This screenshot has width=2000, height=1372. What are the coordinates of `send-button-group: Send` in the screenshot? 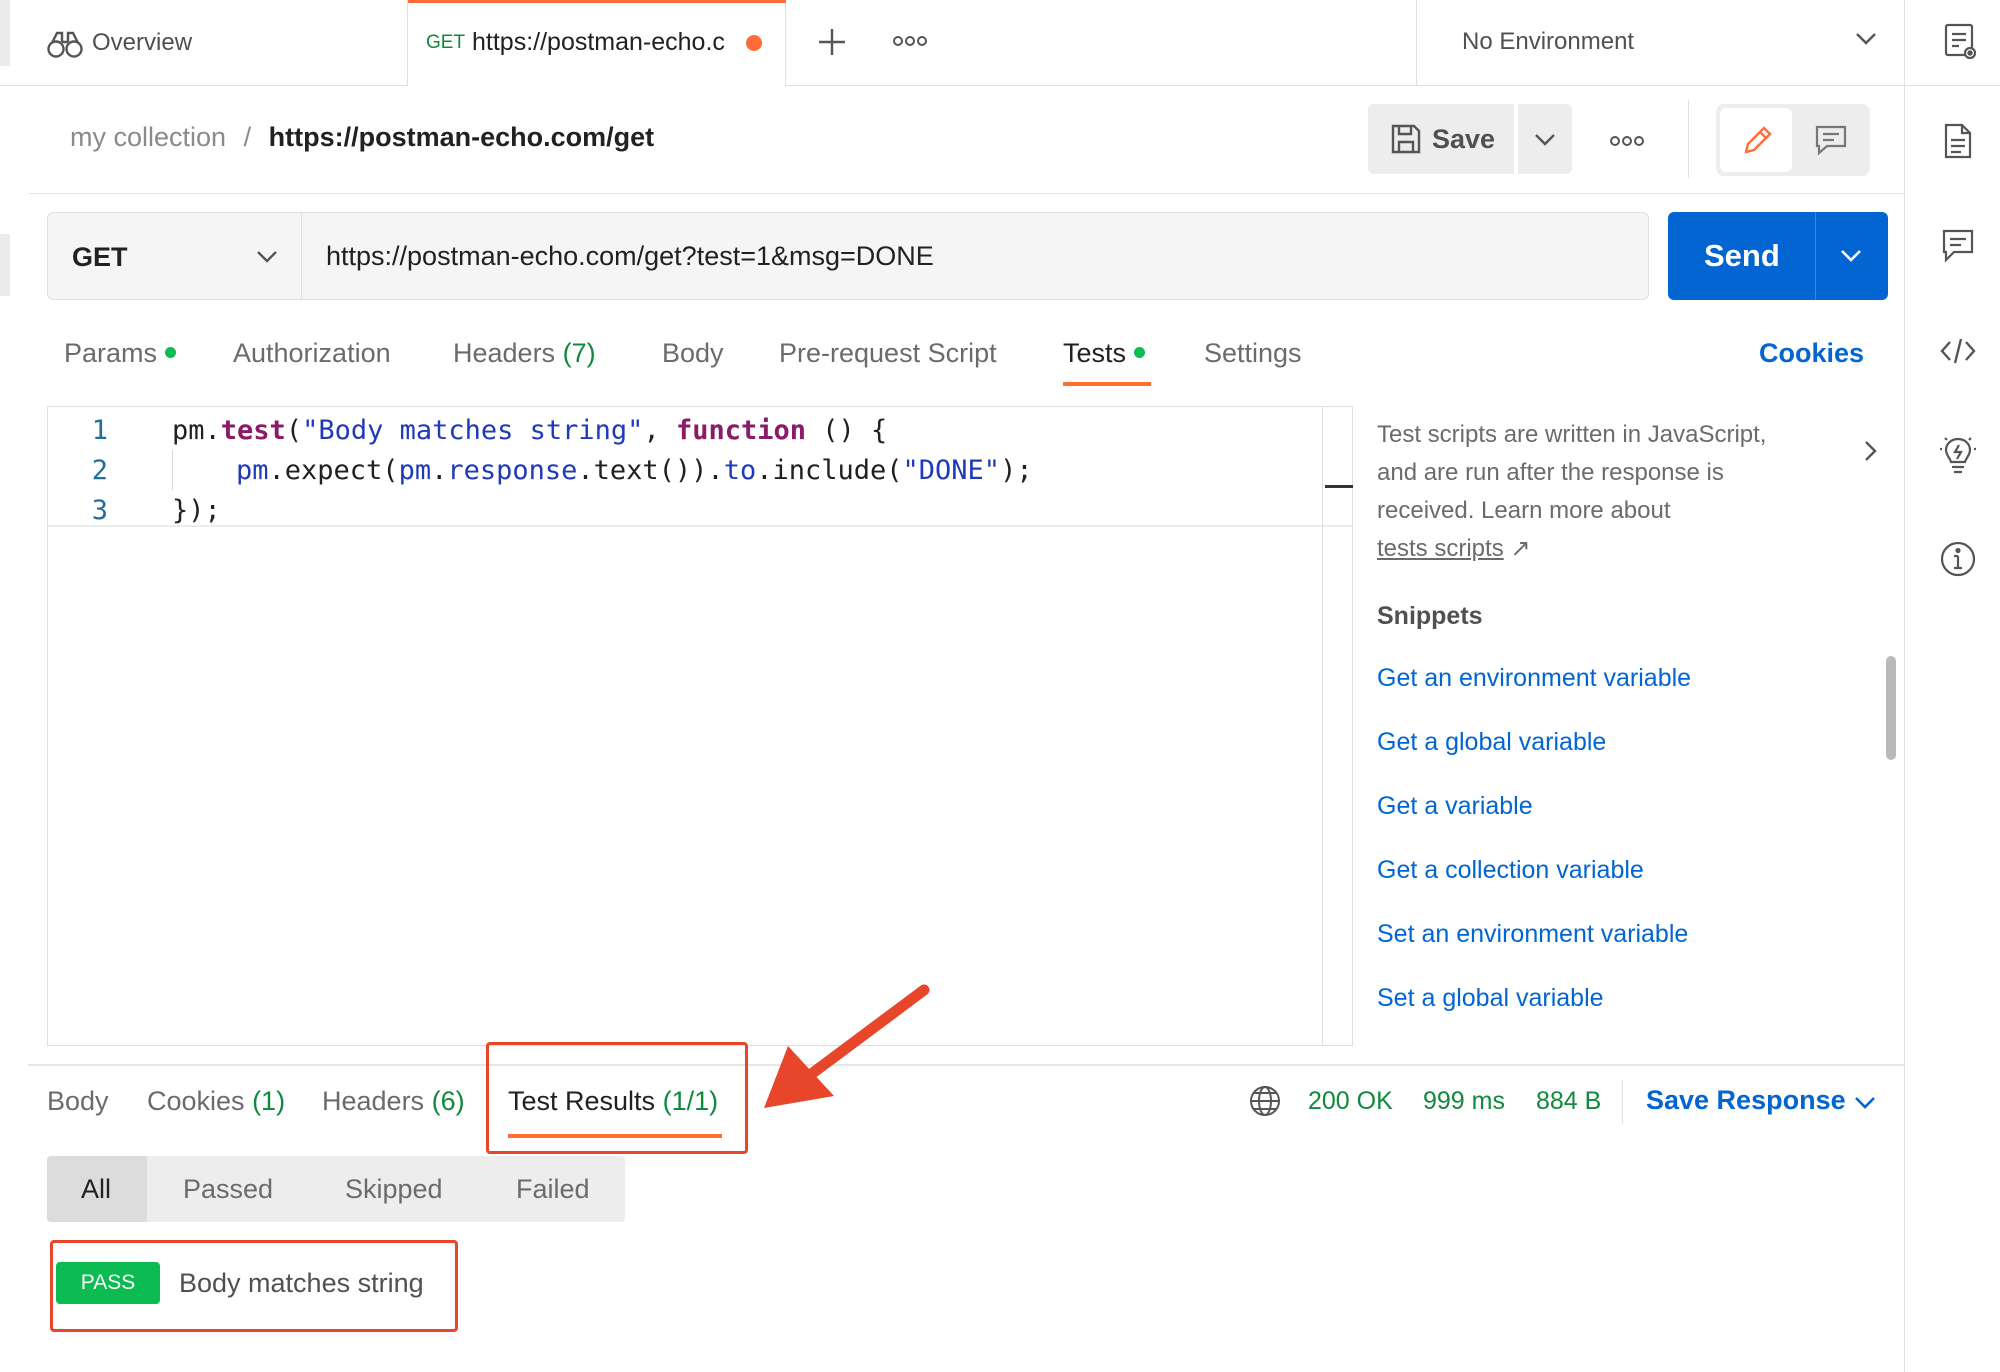 It's located at (1778, 256).